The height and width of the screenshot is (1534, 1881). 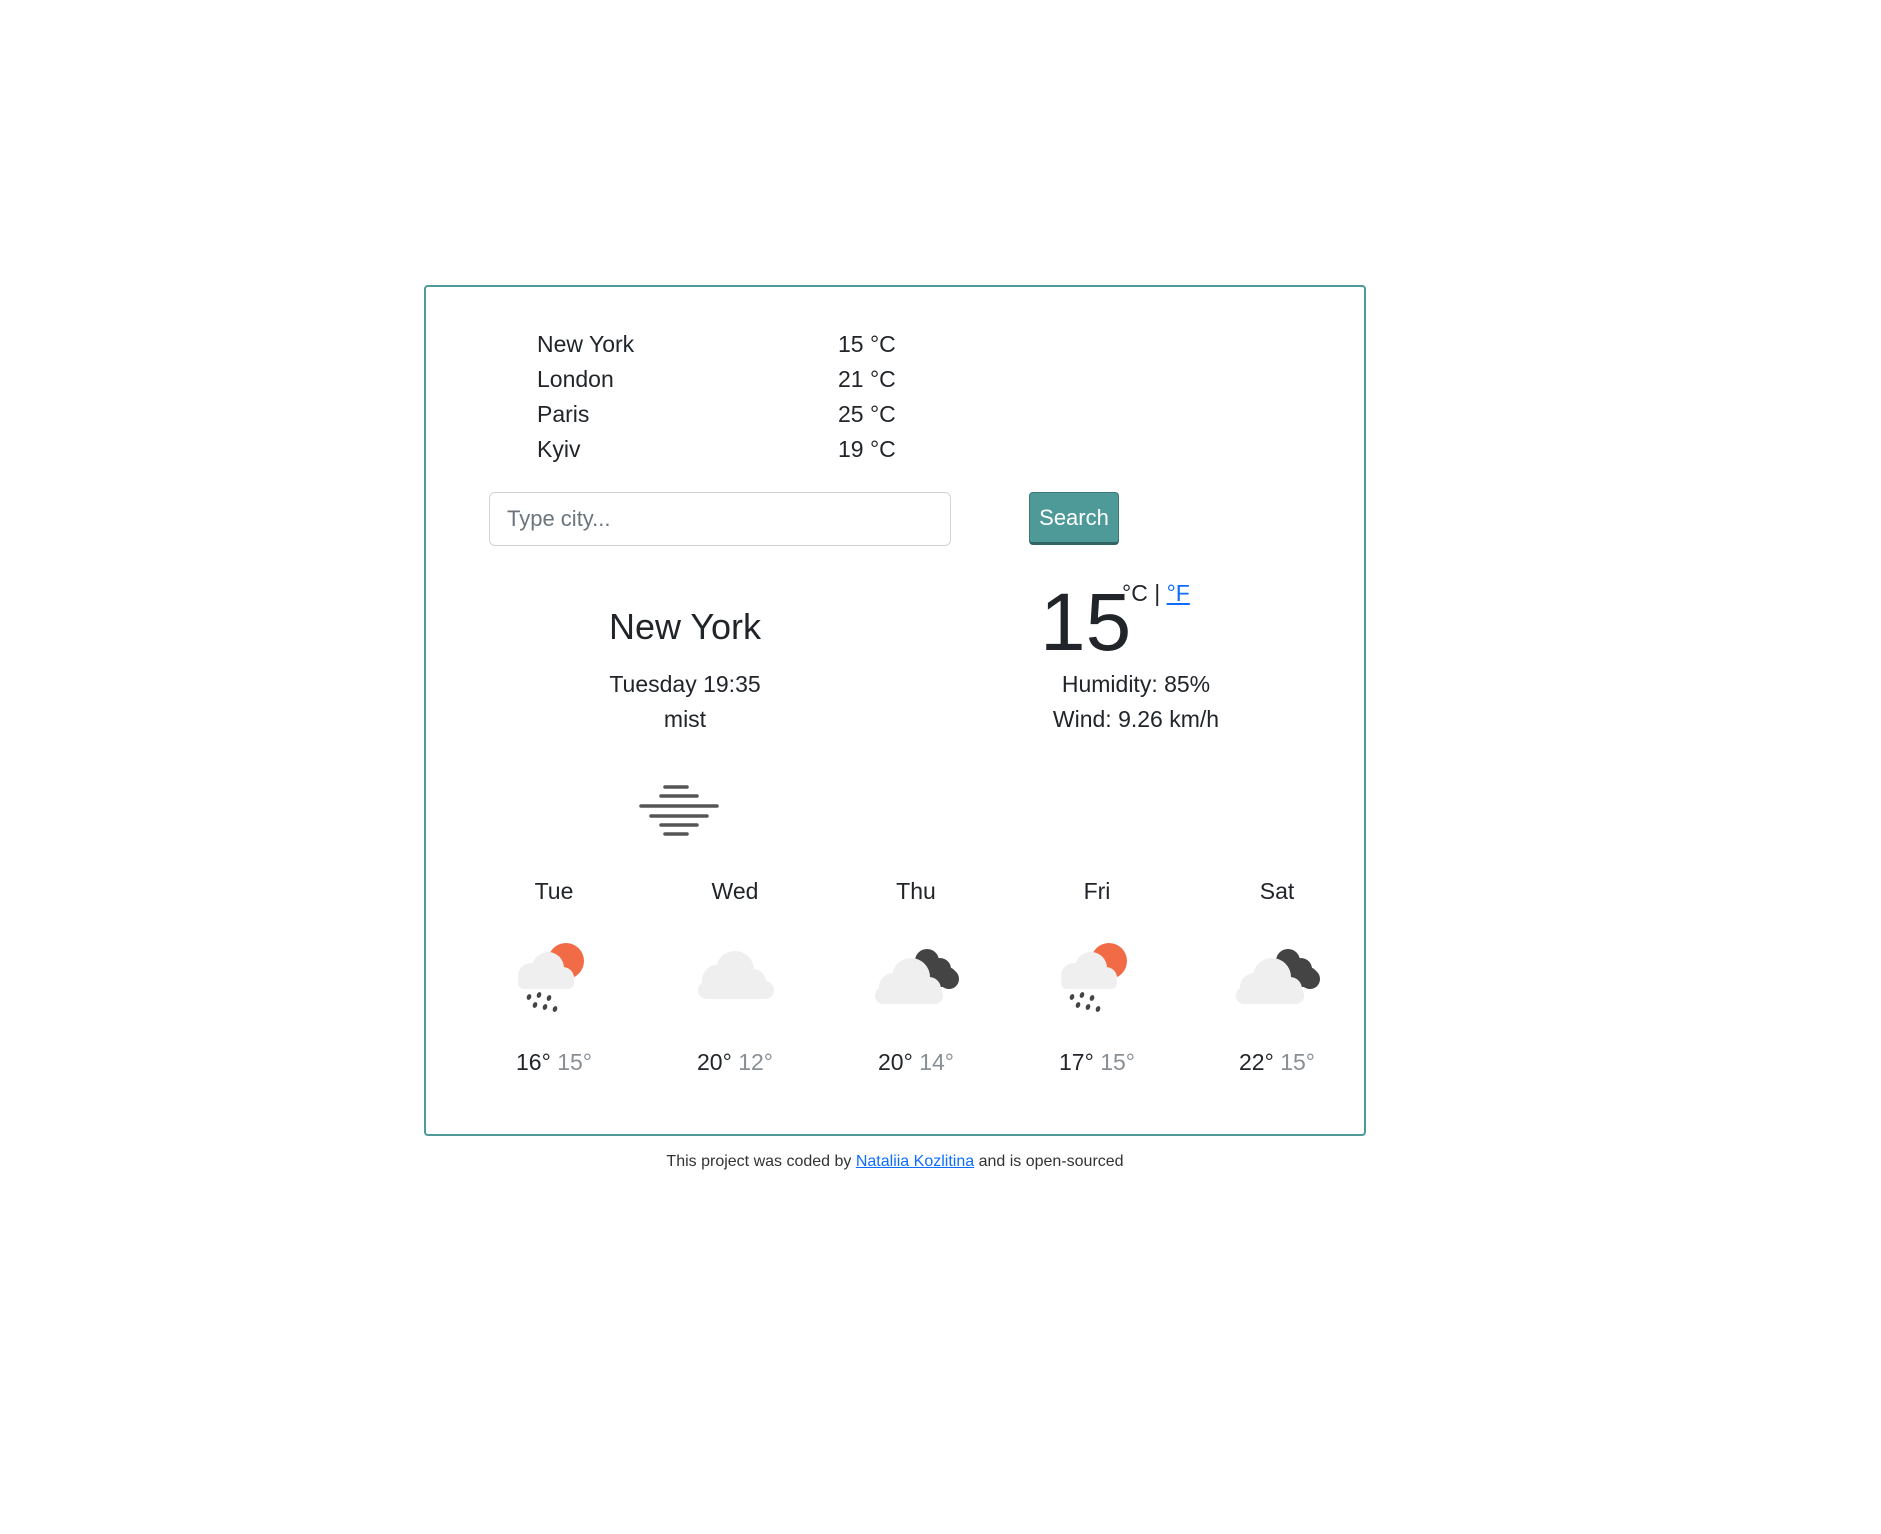 I want to click on search-input, so click(x=720, y=519).